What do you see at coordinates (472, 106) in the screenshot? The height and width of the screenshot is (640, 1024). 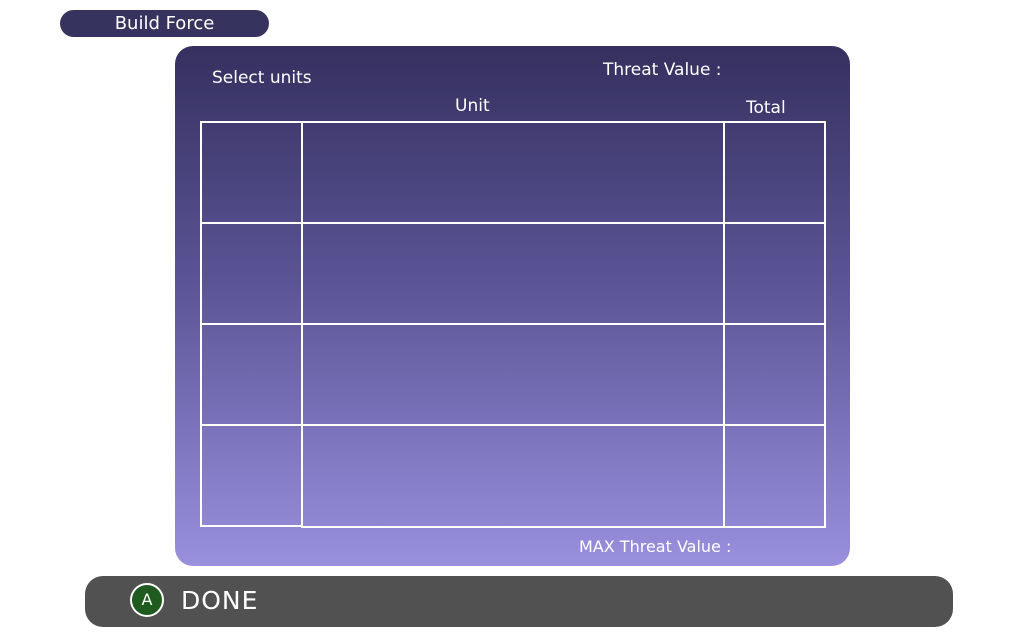 I see `unit-column-header: Unit` at bounding box center [472, 106].